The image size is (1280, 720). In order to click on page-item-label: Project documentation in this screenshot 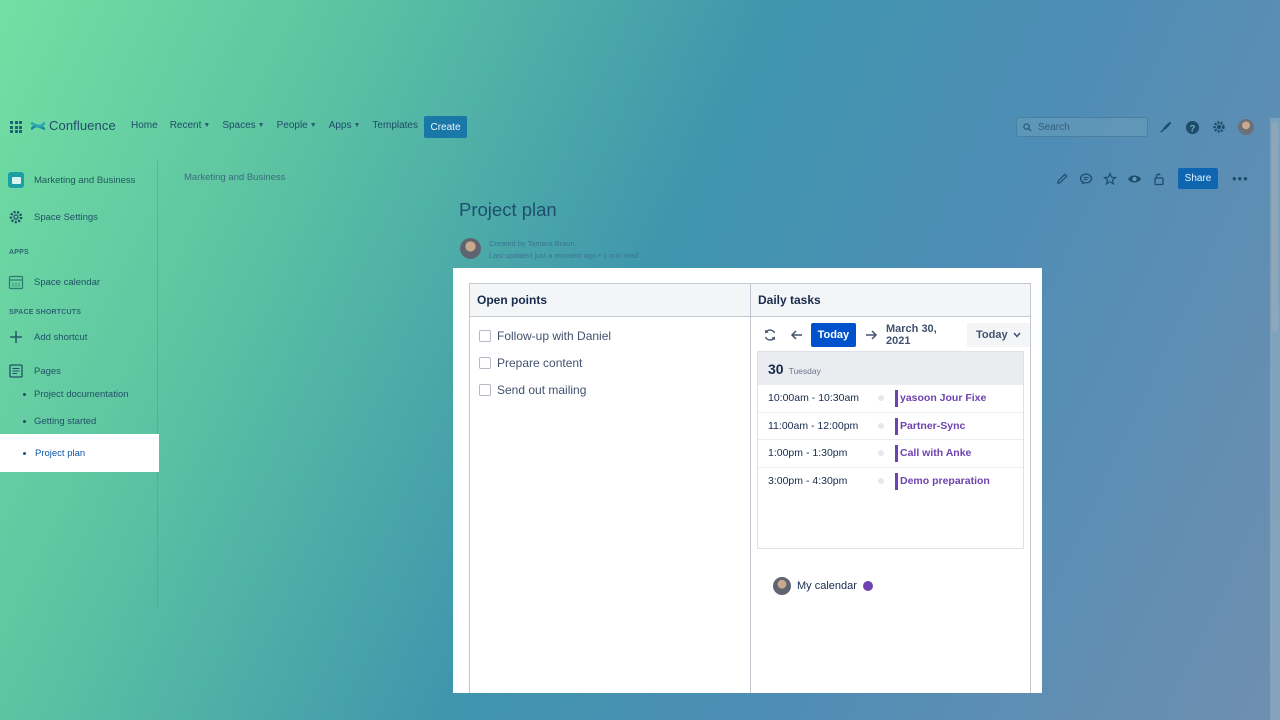, I will do `click(81, 394)`.